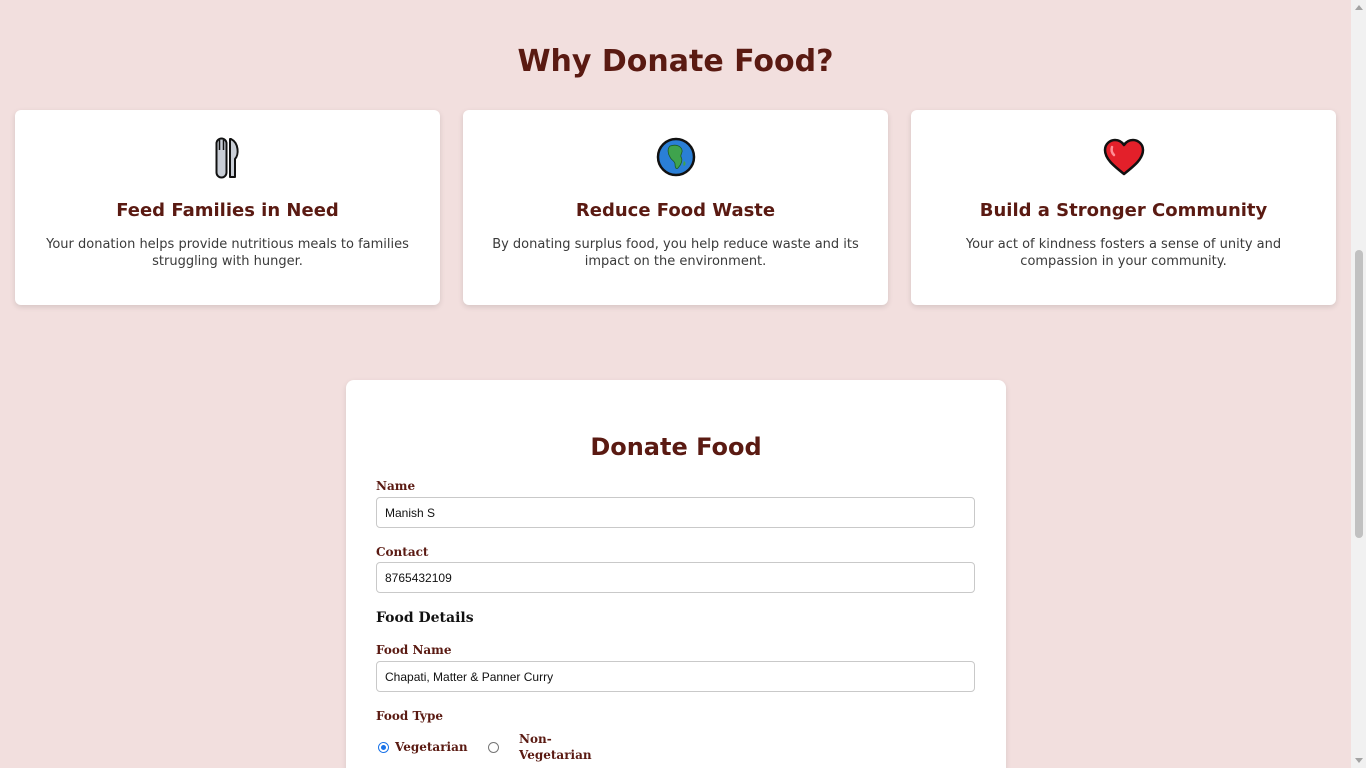 This screenshot has width=1366, height=768. I want to click on scroll-up-arrow-icon, so click(1359, 7).